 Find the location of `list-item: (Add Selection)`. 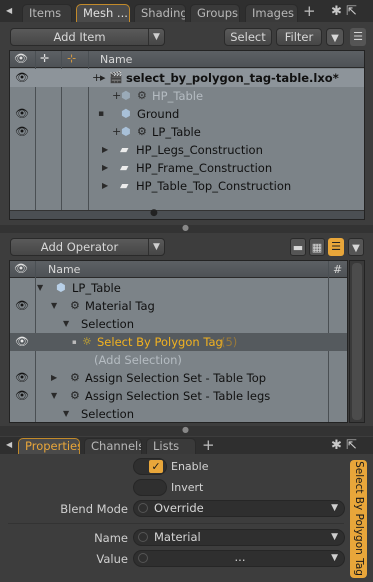

list-item: (Add Selection) is located at coordinates (178, 360).